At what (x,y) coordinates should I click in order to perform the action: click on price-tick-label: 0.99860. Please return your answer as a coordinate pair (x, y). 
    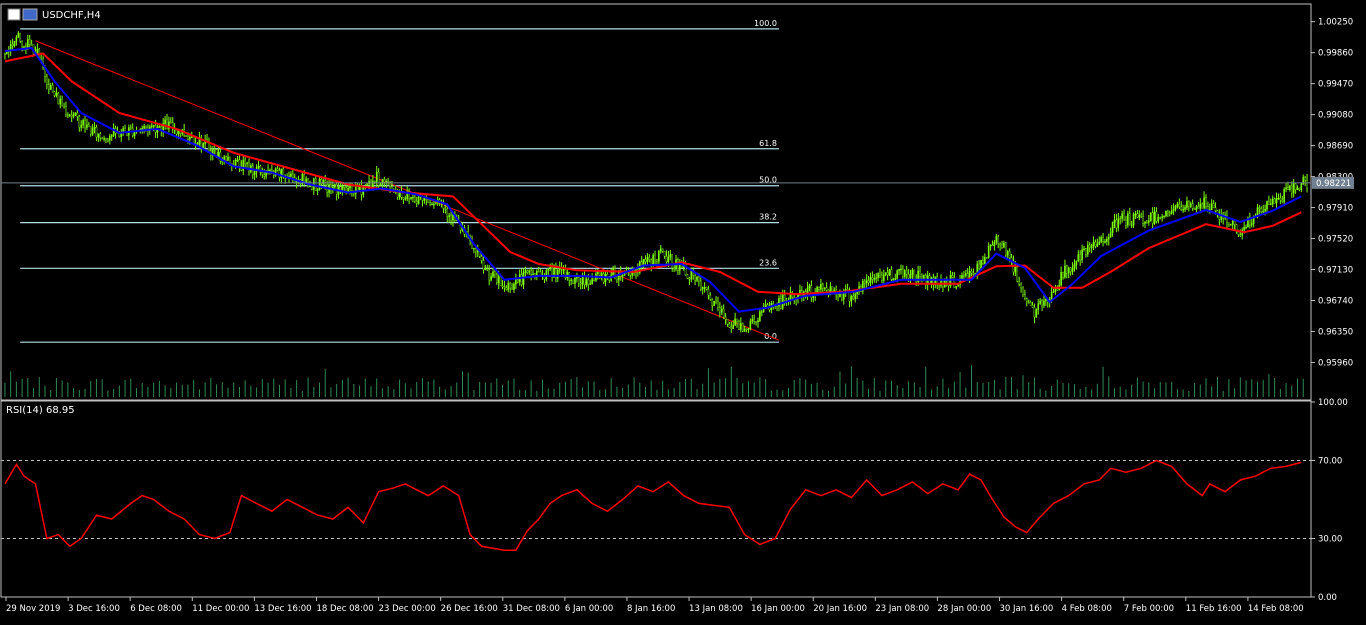
    Looking at the image, I should click on (1335, 54).